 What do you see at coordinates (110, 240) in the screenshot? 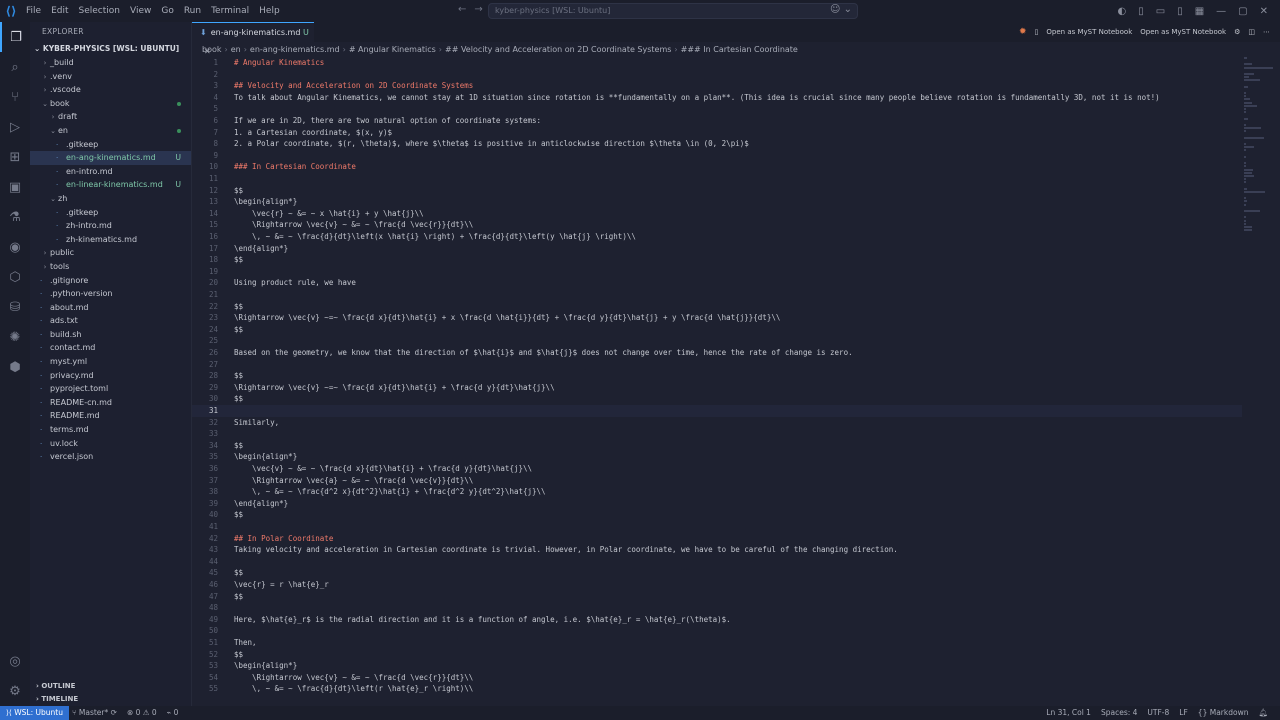
I see `tree-file: · zh-kinematics.md` at bounding box center [110, 240].